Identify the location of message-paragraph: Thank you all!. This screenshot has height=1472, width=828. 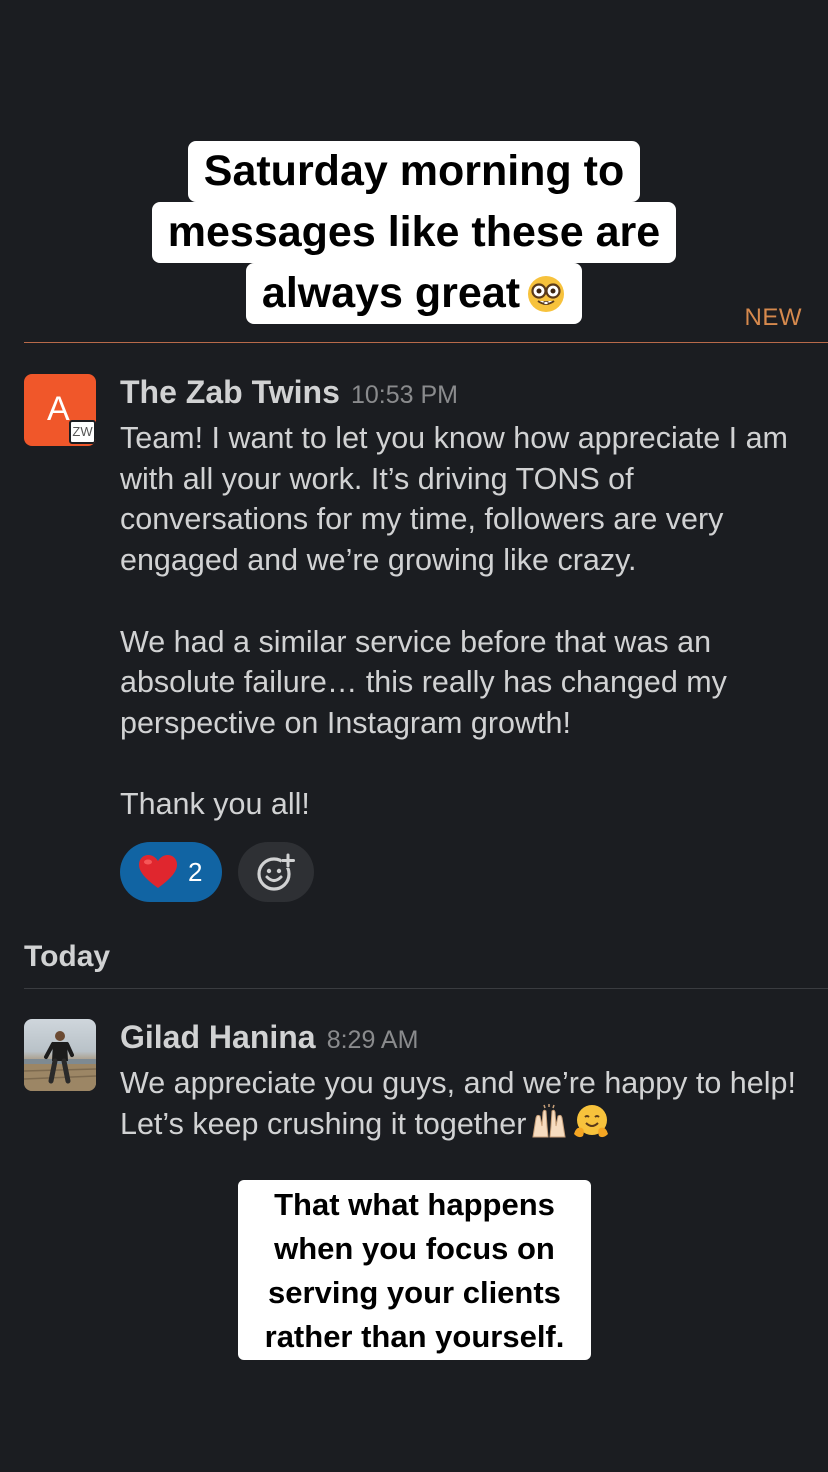
(215, 804).